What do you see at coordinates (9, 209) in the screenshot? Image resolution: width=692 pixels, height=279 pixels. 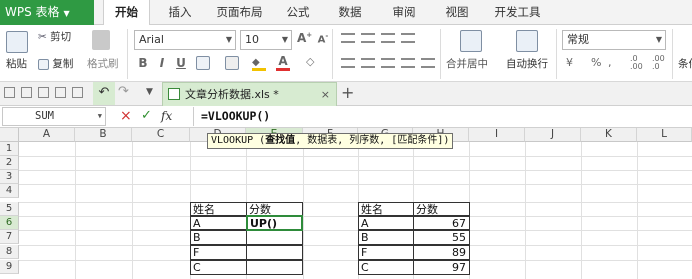 I see `row-header: 5` at bounding box center [9, 209].